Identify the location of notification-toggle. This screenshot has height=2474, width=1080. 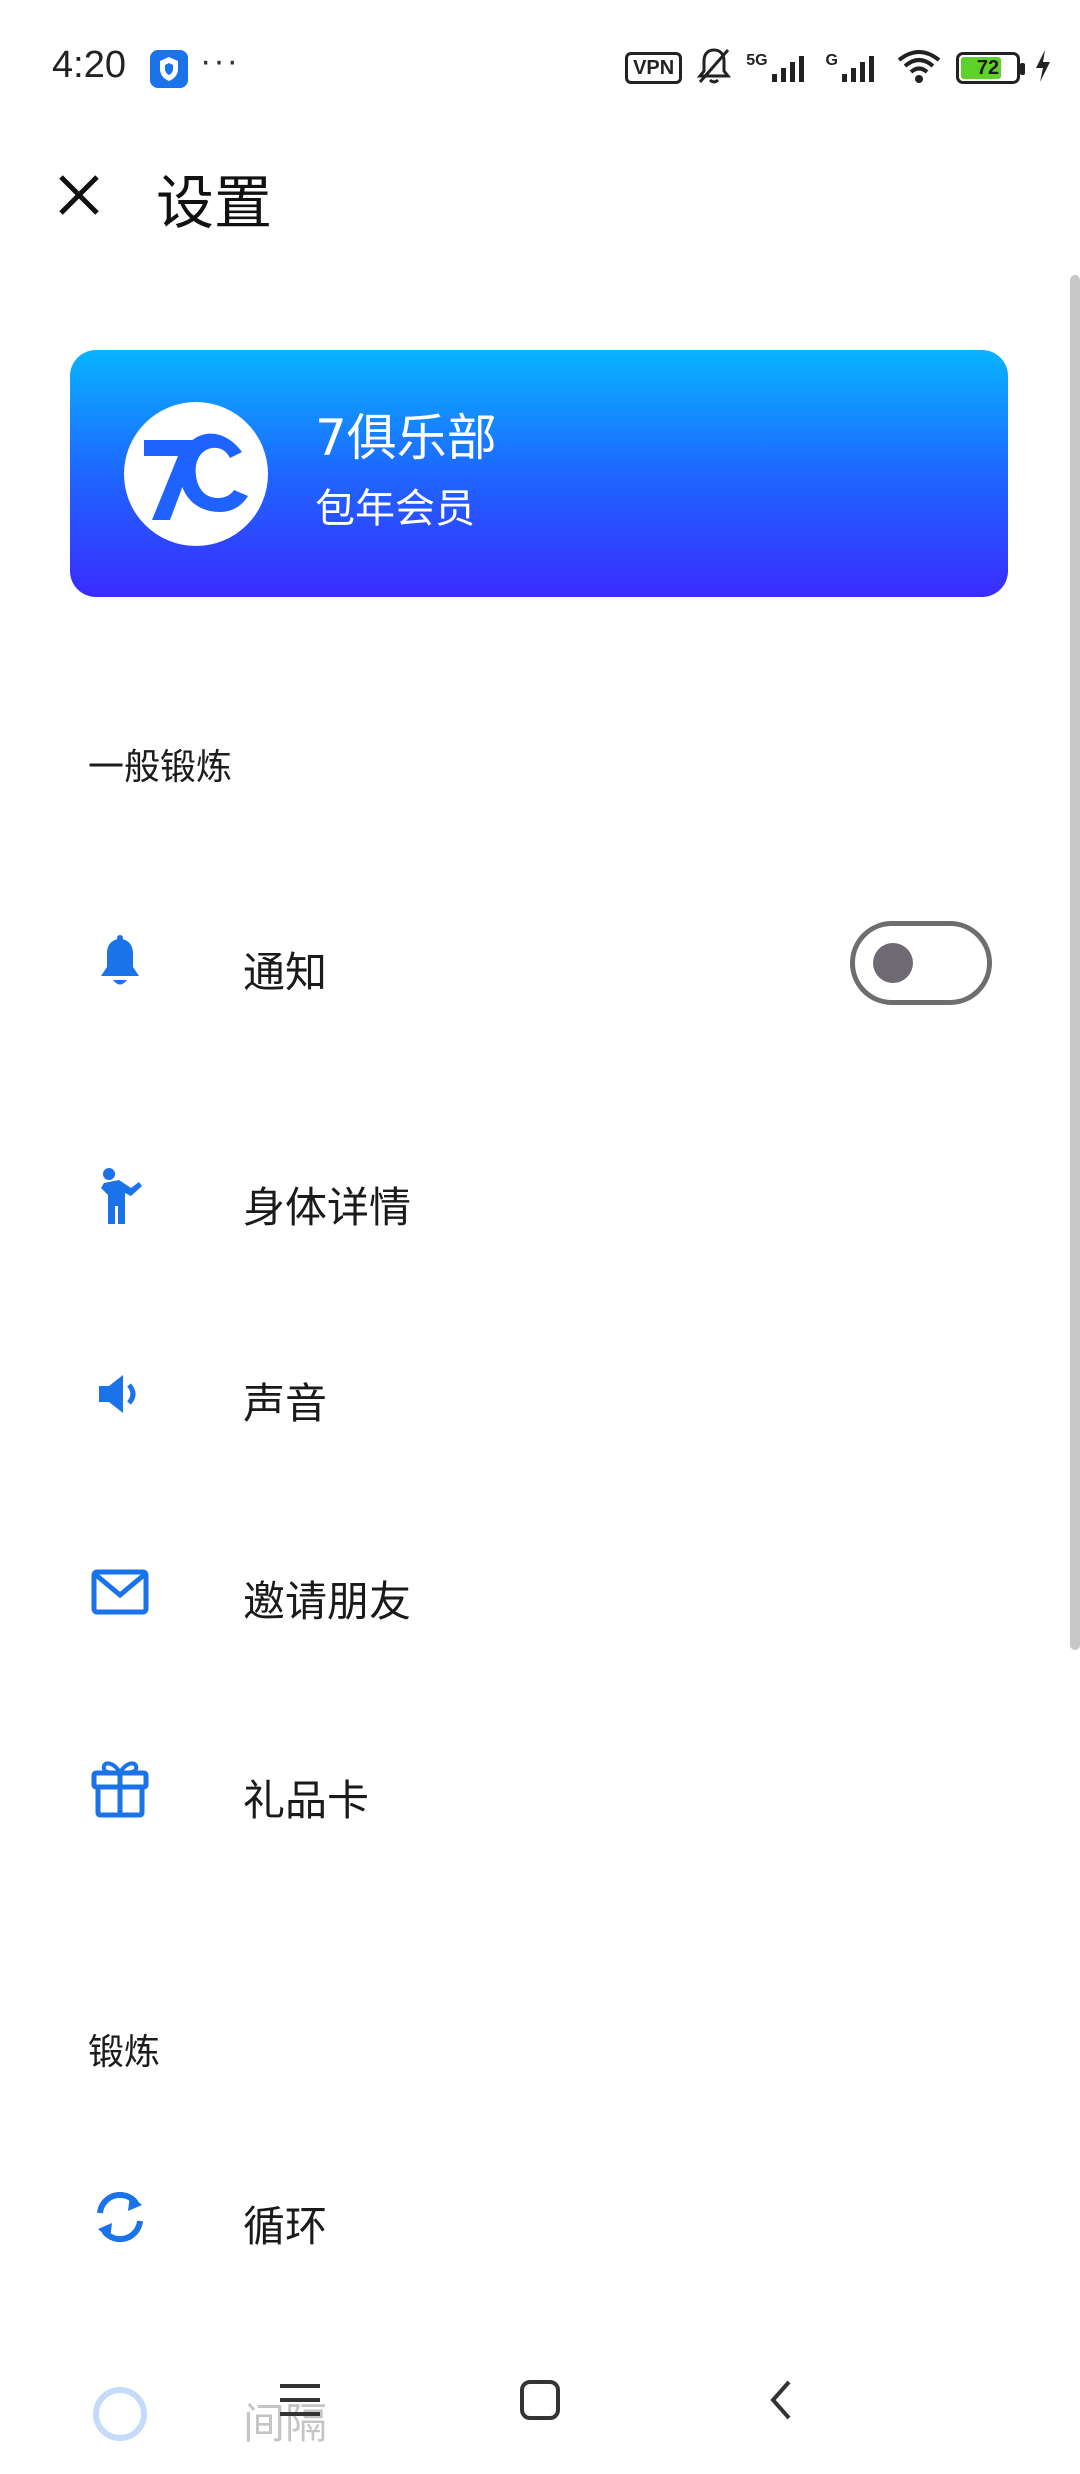
(921, 963).